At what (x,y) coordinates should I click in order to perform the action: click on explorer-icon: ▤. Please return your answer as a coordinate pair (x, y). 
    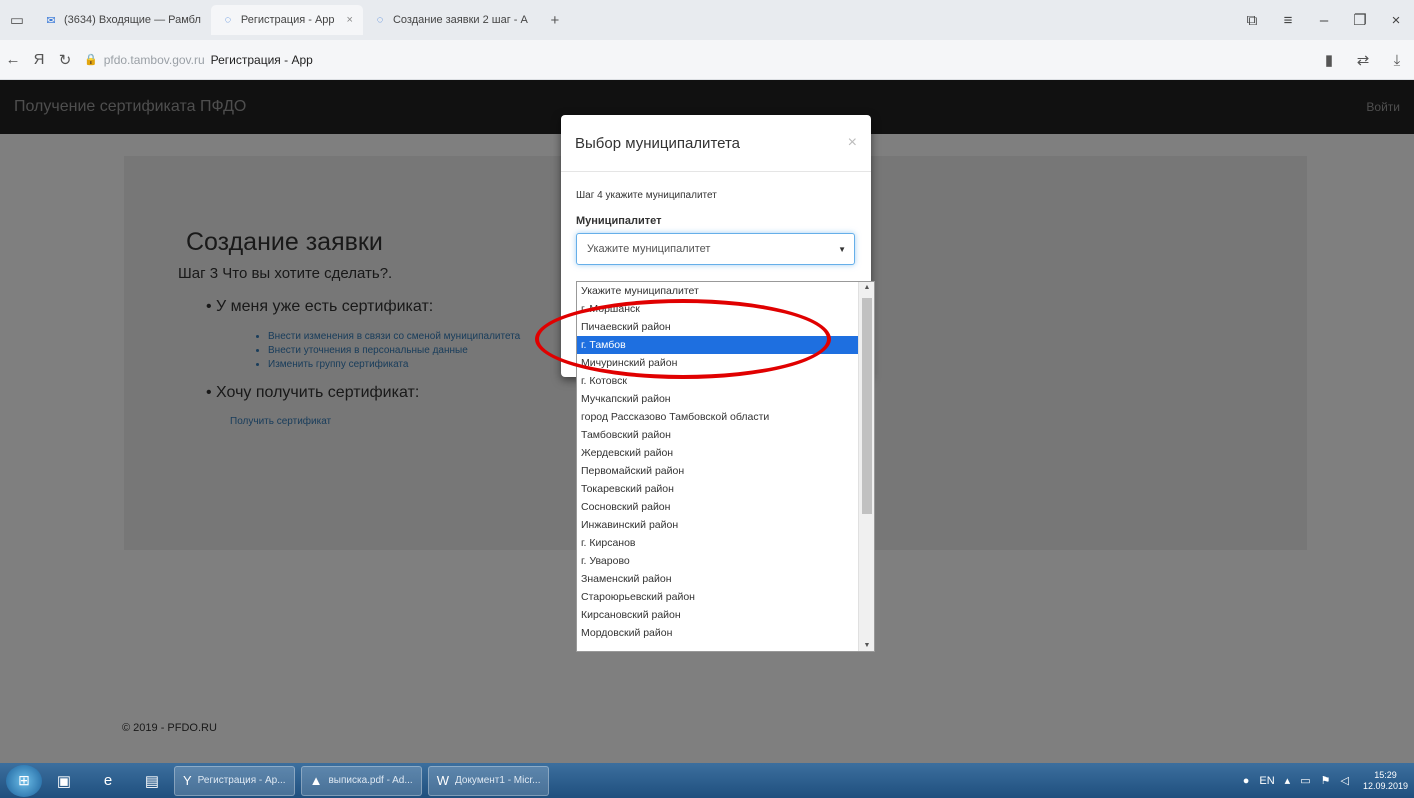
    Looking at the image, I should click on (152, 781).